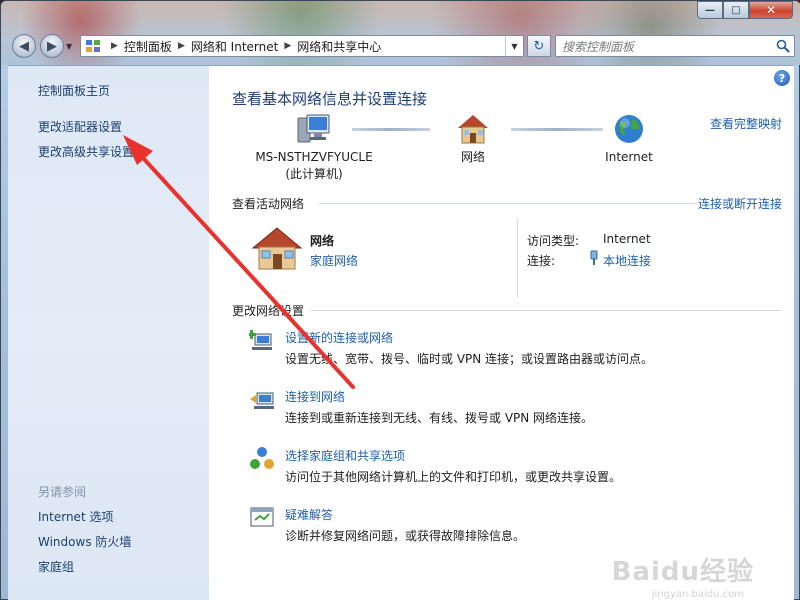 The height and width of the screenshot is (600, 800). I want to click on search-input: 搜索控制面板, so click(675, 46).